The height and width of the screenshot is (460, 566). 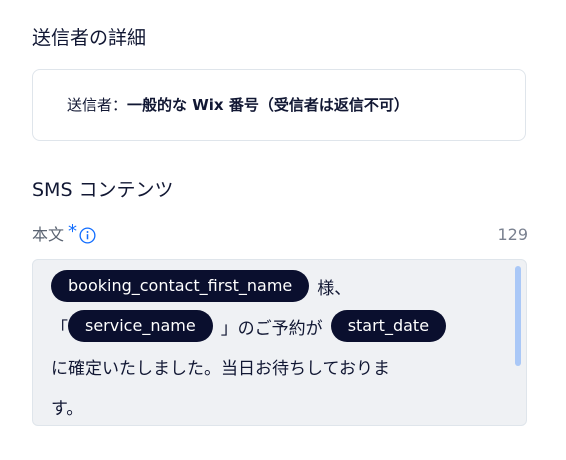 I want to click on editor-text: す。, so click(x=67, y=408).